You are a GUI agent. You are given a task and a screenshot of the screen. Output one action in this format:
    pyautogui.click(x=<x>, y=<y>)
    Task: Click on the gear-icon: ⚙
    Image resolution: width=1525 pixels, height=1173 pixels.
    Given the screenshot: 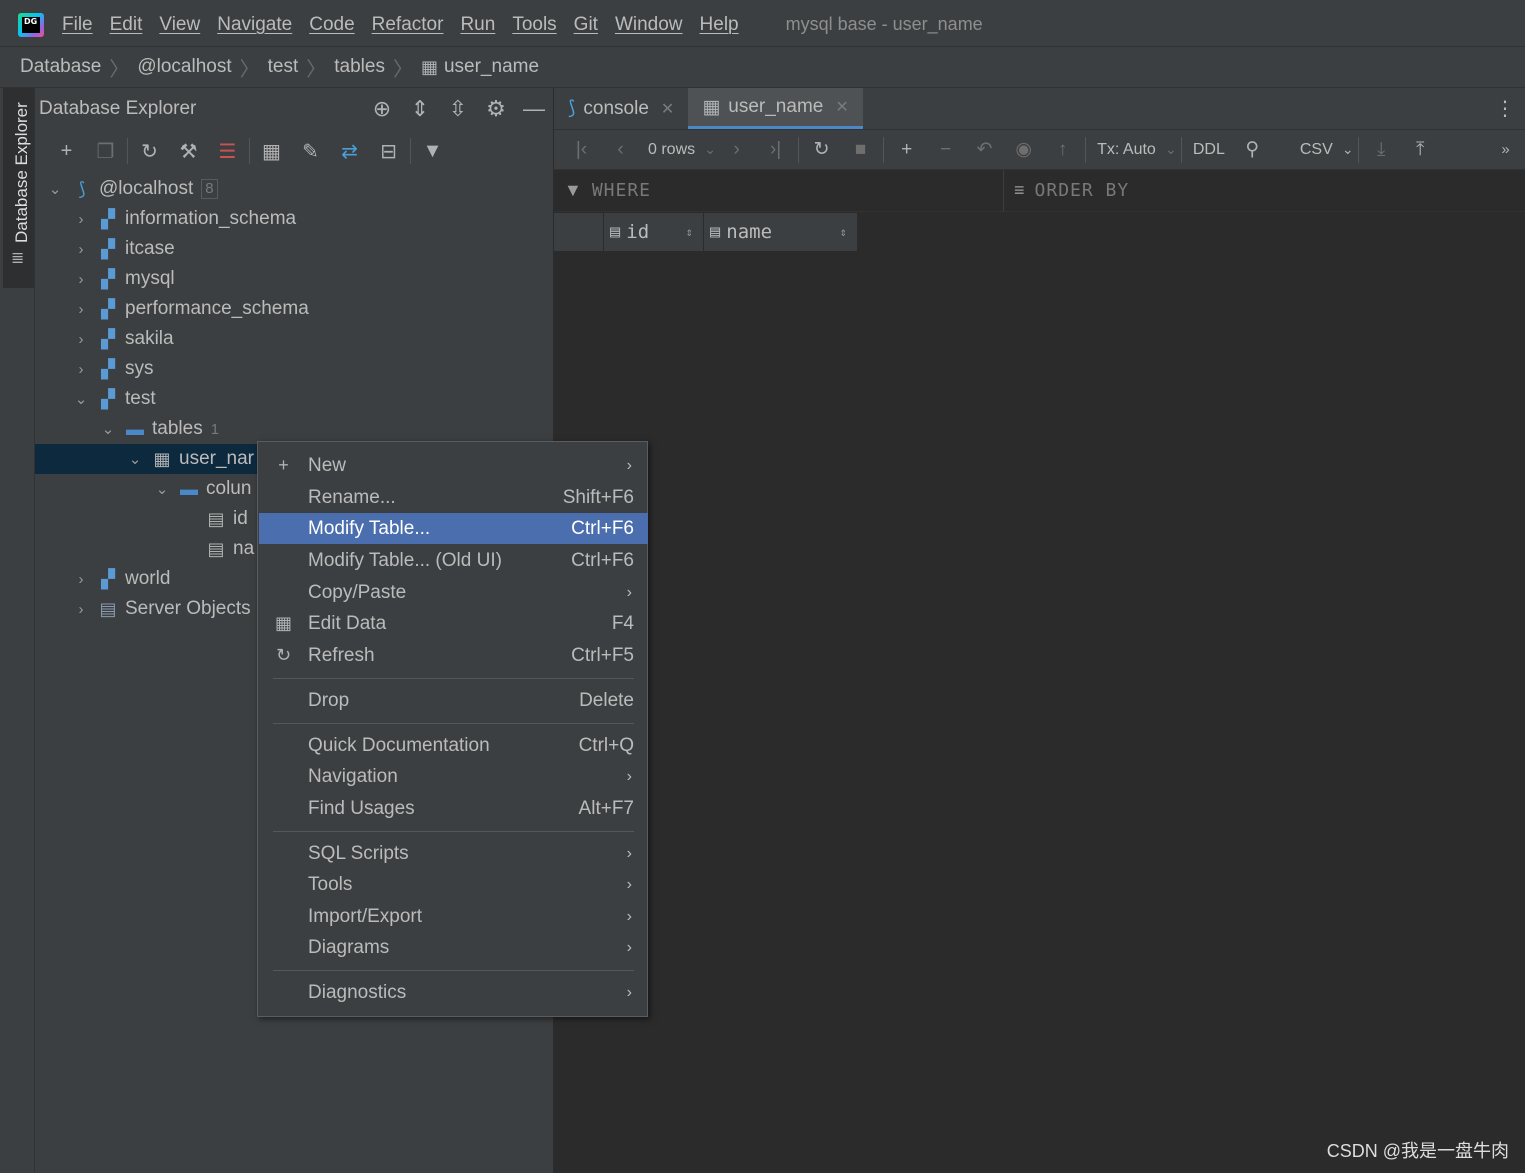 What is the action you would take?
    pyautogui.click(x=496, y=109)
    